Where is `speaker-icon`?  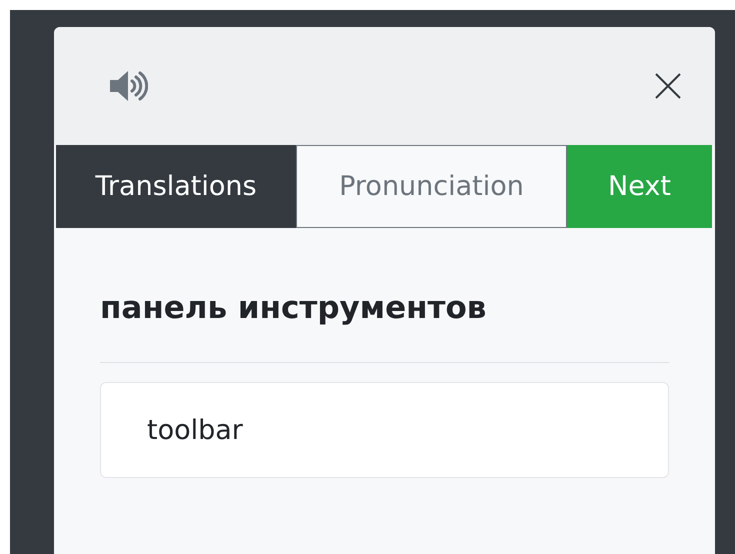 speaker-icon is located at coordinates (128, 86).